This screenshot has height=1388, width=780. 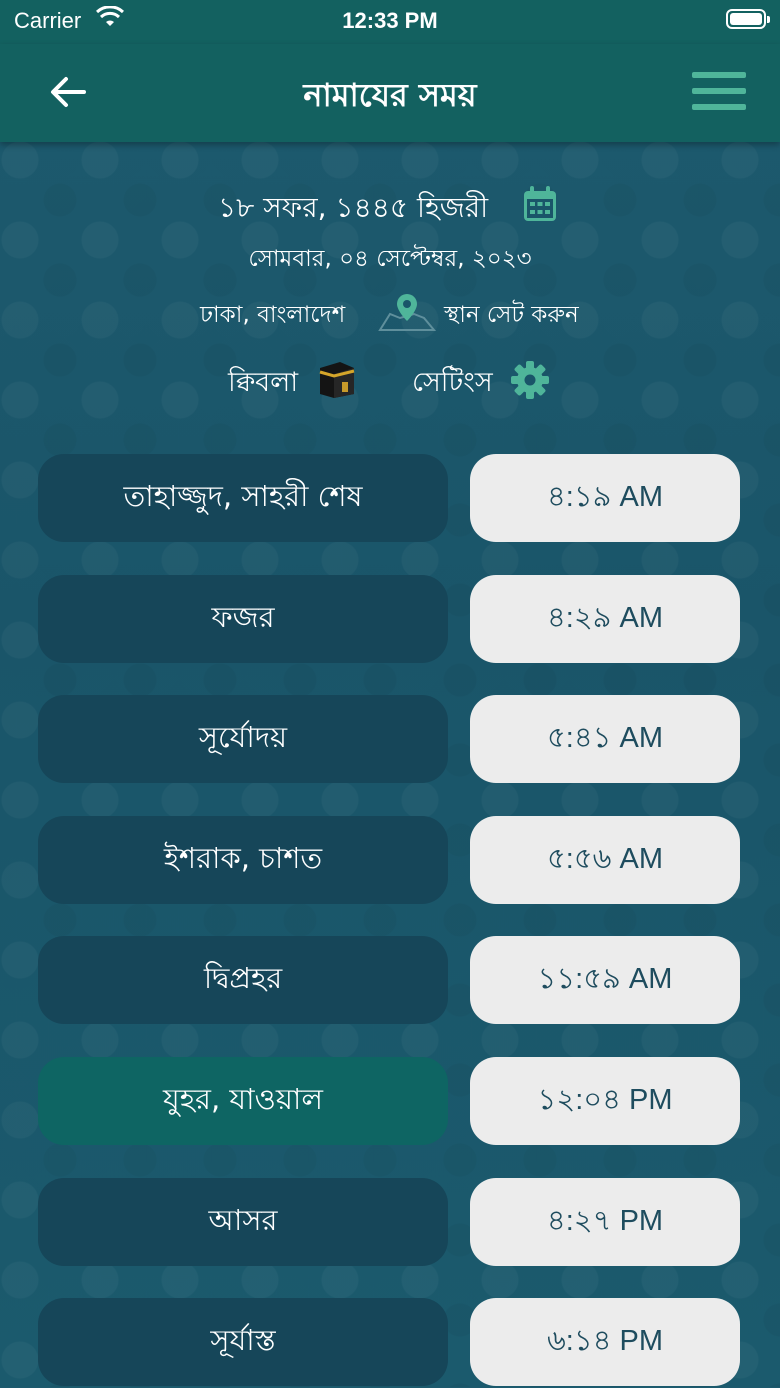 What do you see at coordinates (407, 313) in the screenshot?
I see `map-pin-icon` at bounding box center [407, 313].